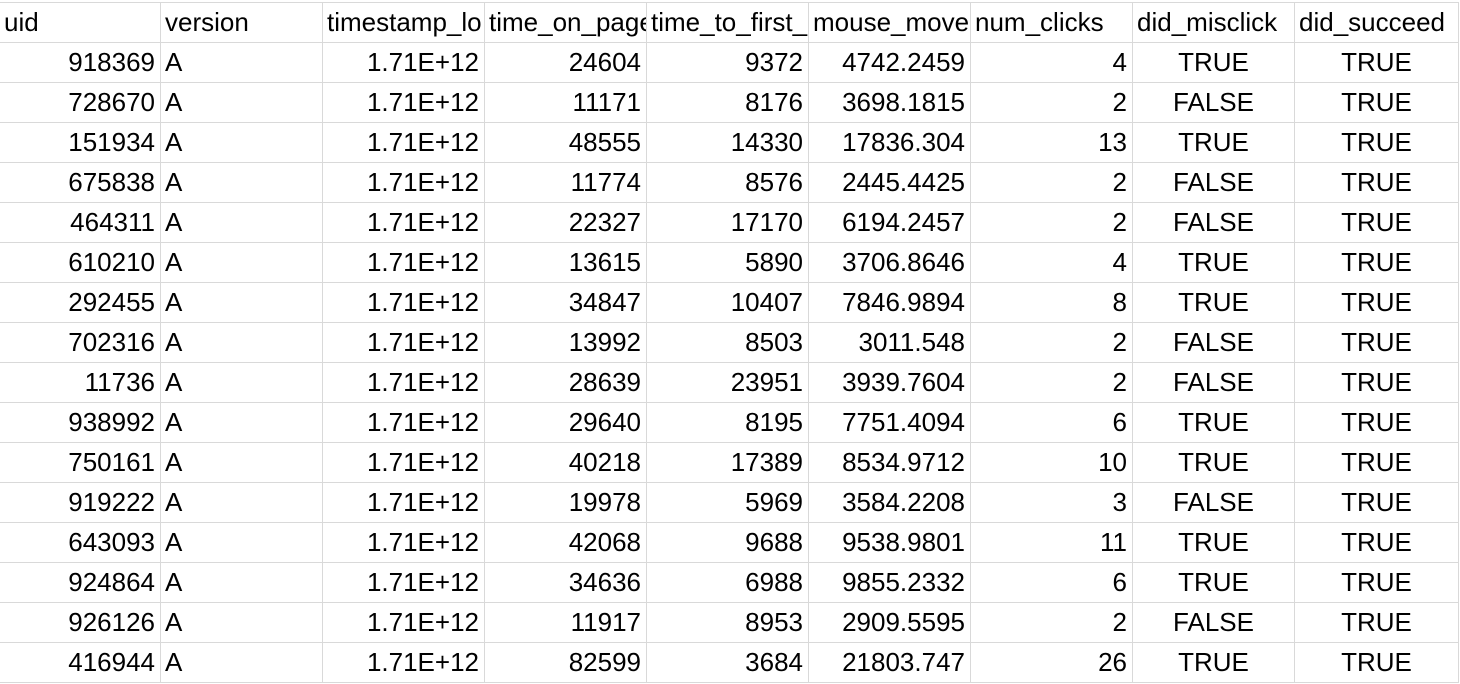 The height and width of the screenshot is (684, 1460). What do you see at coordinates (889, 502) in the screenshot?
I see `cell-mouse-move: 3584.2208` at bounding box center [889, 502].